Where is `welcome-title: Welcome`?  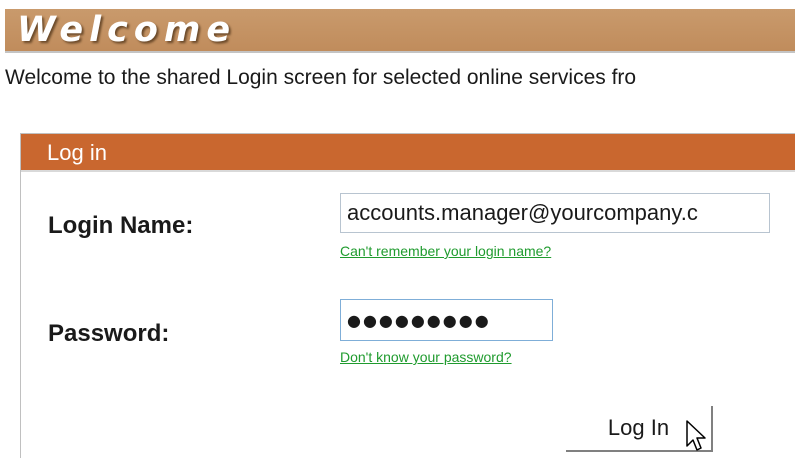
welcome-title: Welcome is located at coordinates (127, 30).